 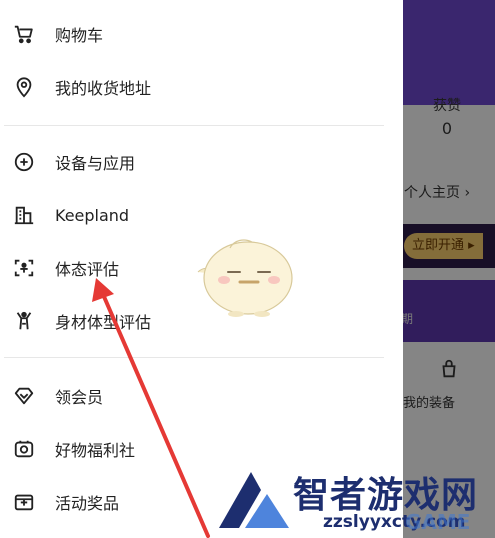 What do you see at coordinates (79, 397) in the screenshot?
I see `menu-item-label: 领会员` at bounding box center [79, 397].